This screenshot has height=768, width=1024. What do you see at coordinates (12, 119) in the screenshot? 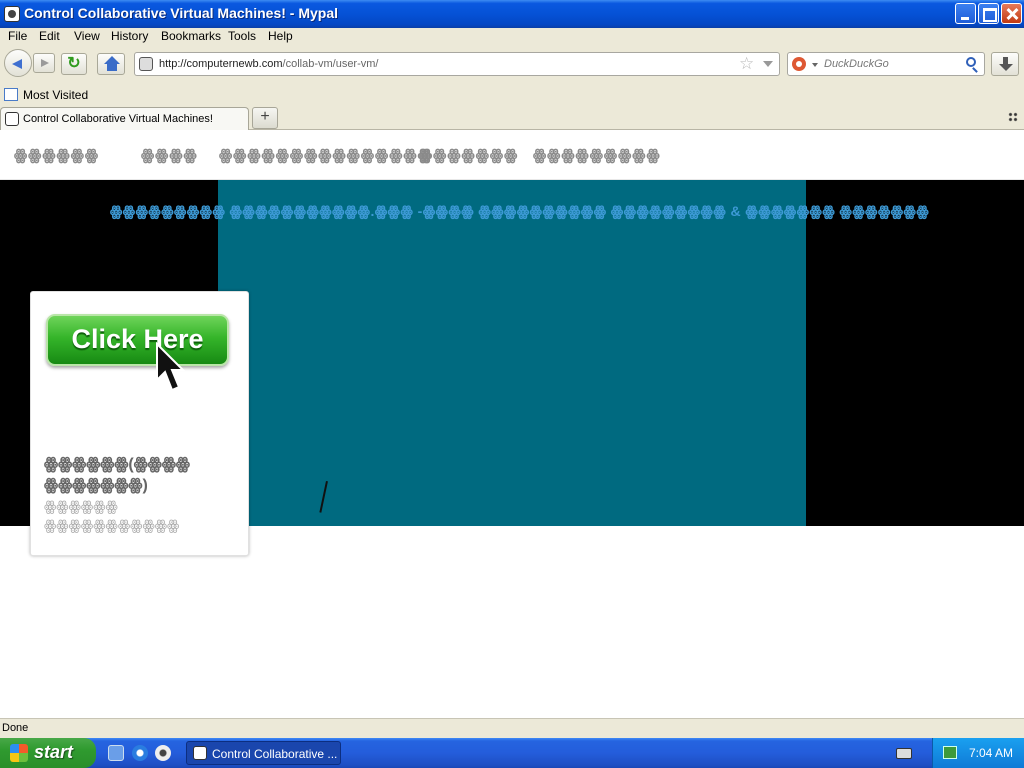
I see `tab-favicon-icon` at bounding box center [12, 119].